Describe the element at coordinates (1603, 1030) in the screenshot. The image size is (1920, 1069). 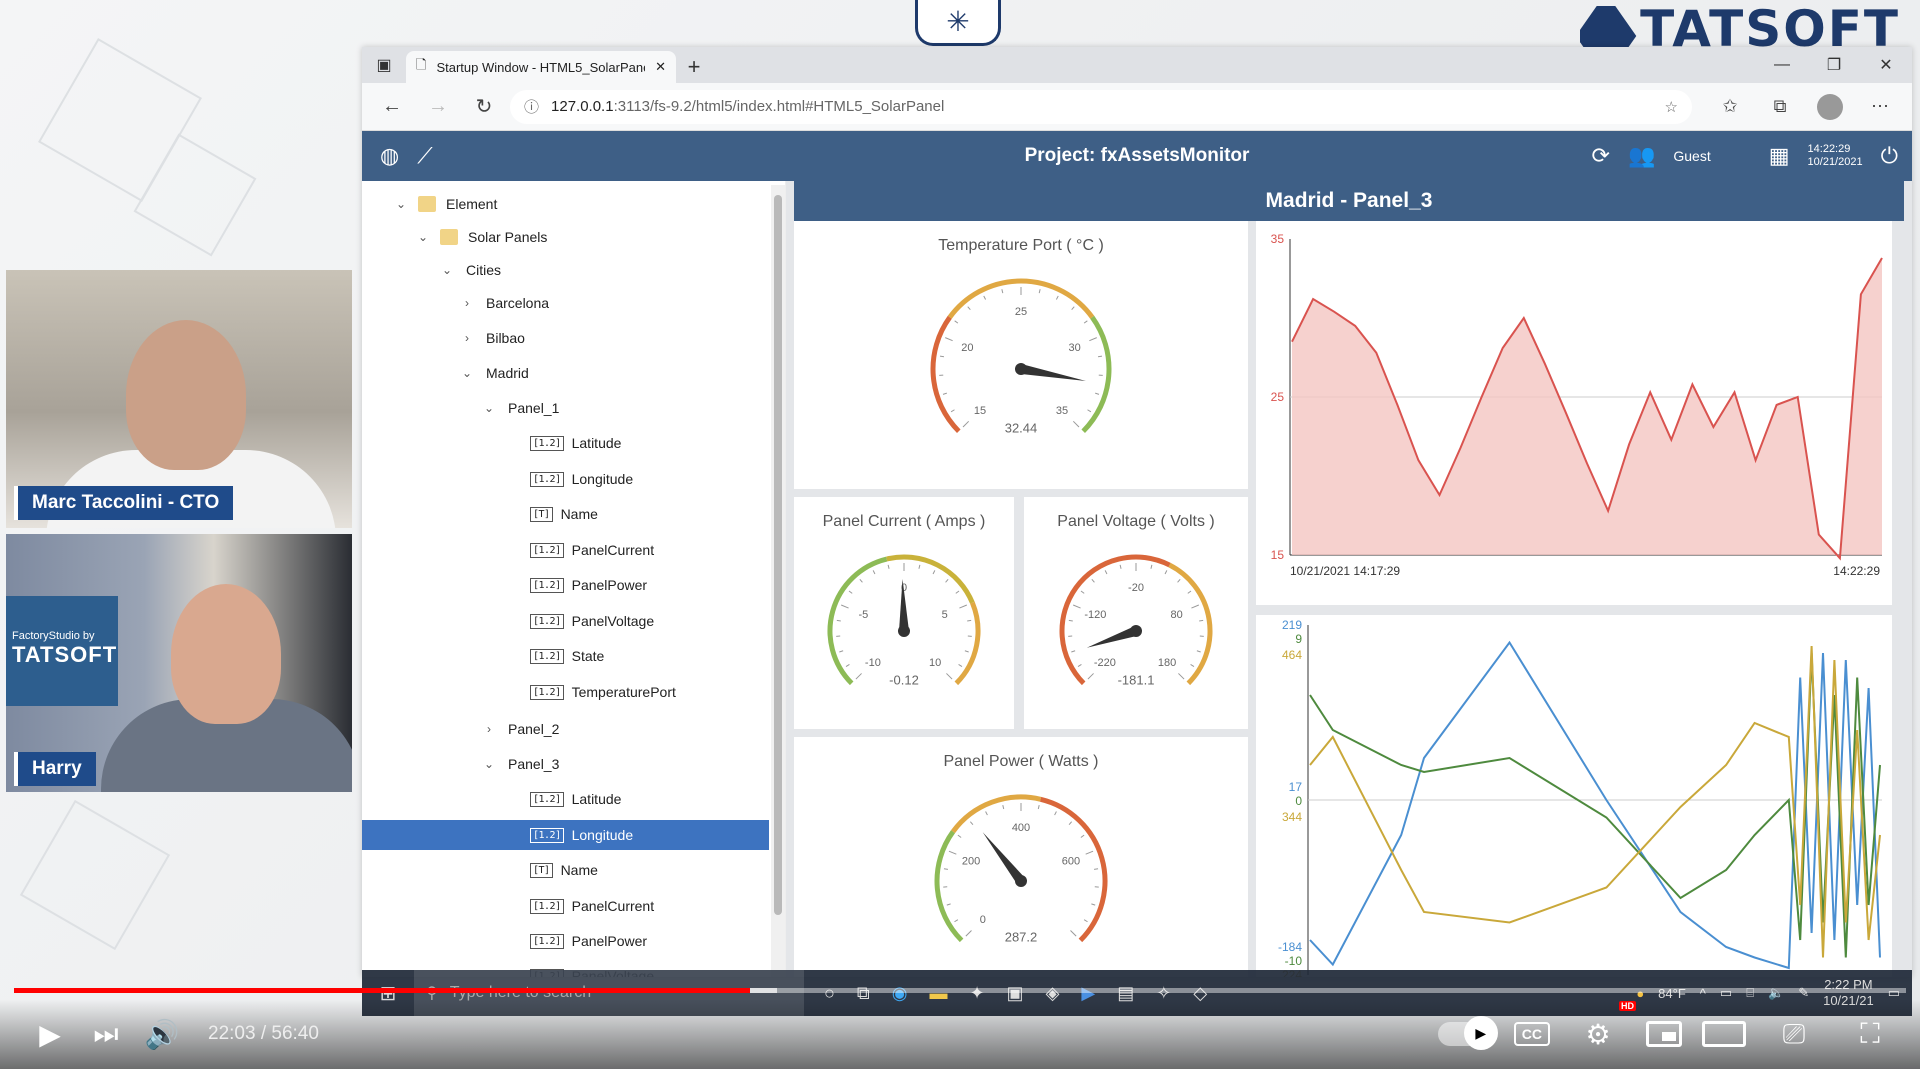
I see `settings-gear-icon: ⚙ HD` at that location.